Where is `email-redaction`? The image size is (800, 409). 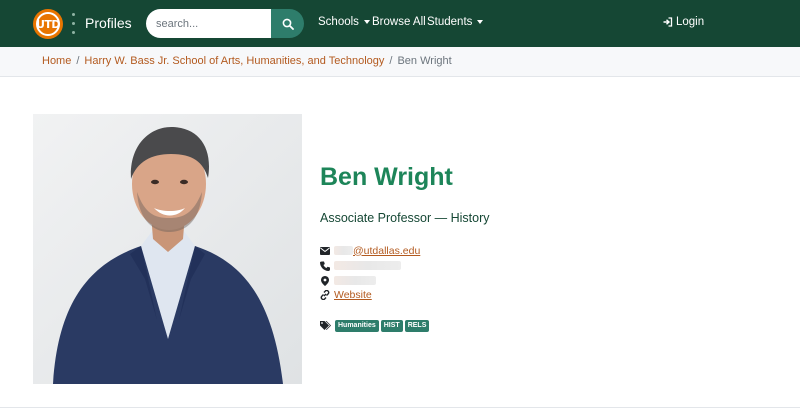 email-redaction is located at coordinates (343, 250).